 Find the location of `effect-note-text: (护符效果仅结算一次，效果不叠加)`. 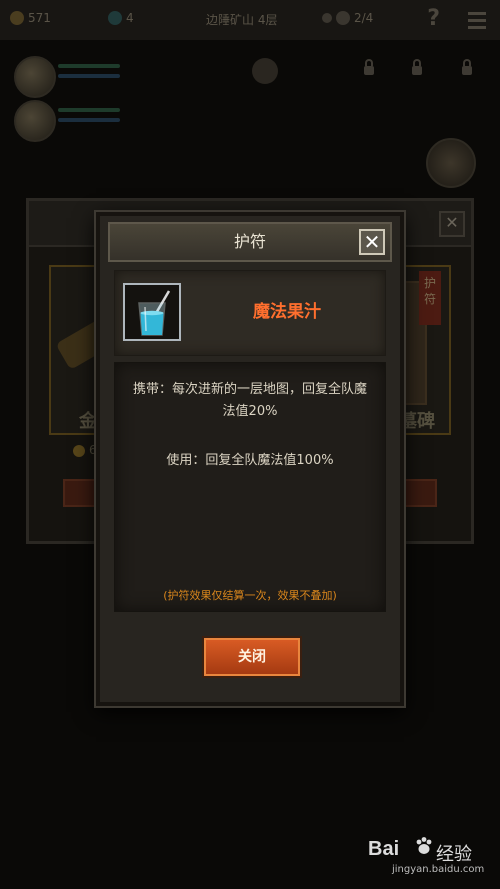

effect-note-text: (护符效果仅结算一次，效果不叠加) is located at coordinates (250, 595).